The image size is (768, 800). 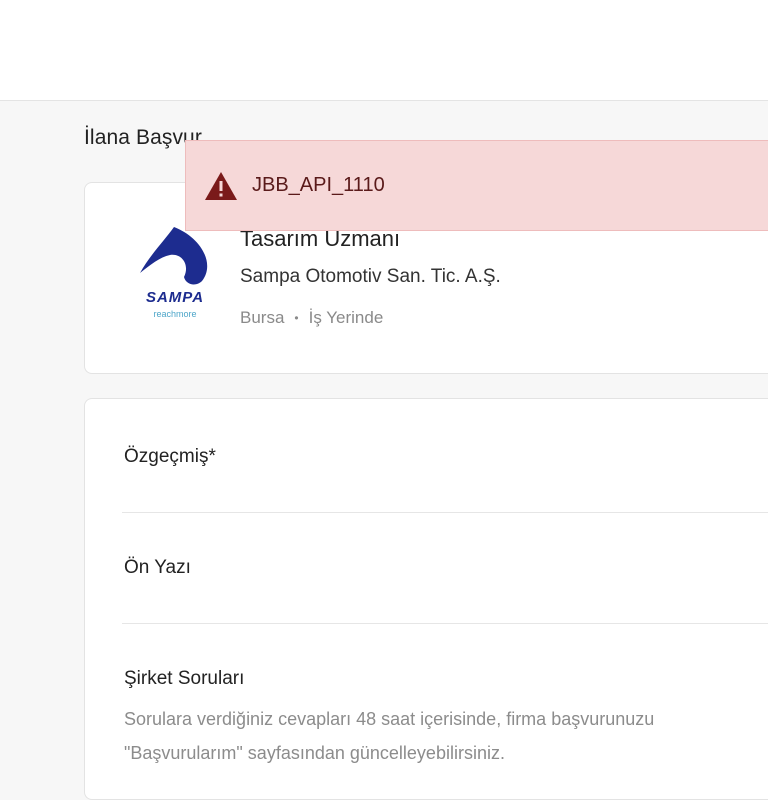 What do you see at coordinates (174, 256) in the screenshot?
I see `sampa-logo-icon` at bounding box center [174, 256].